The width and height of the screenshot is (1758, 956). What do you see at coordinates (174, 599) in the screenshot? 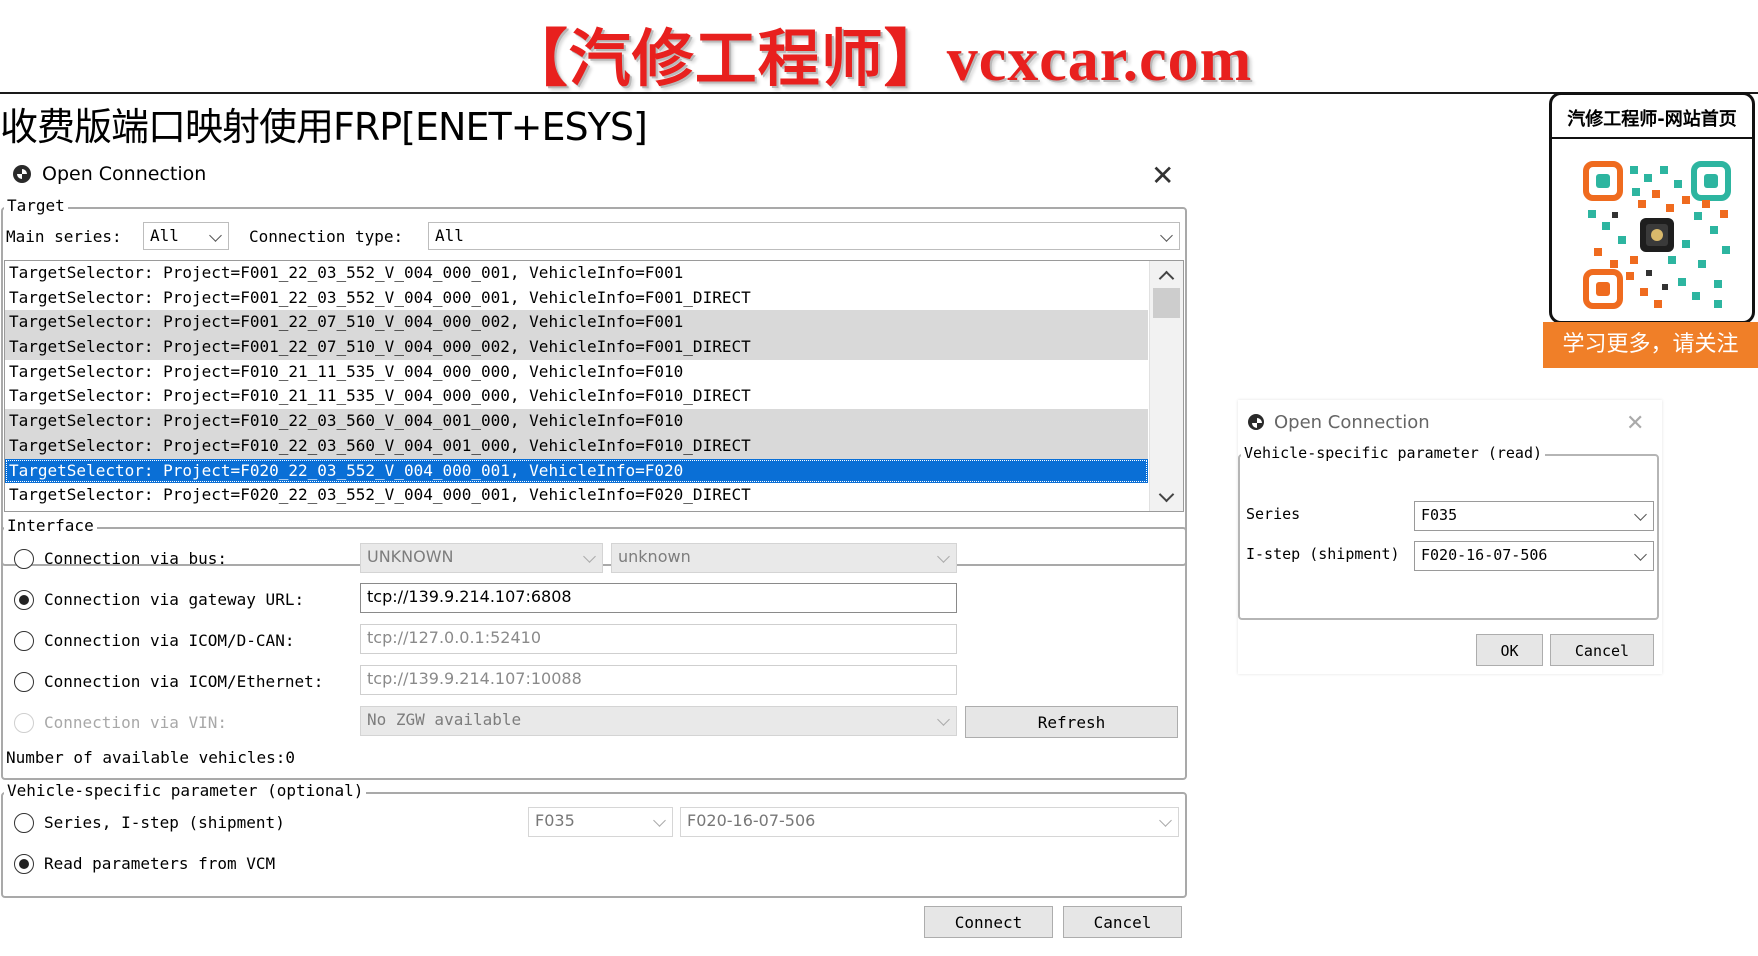
I see `gateway-label: Connection via gateway URL:` at bounding box center [174, 599].